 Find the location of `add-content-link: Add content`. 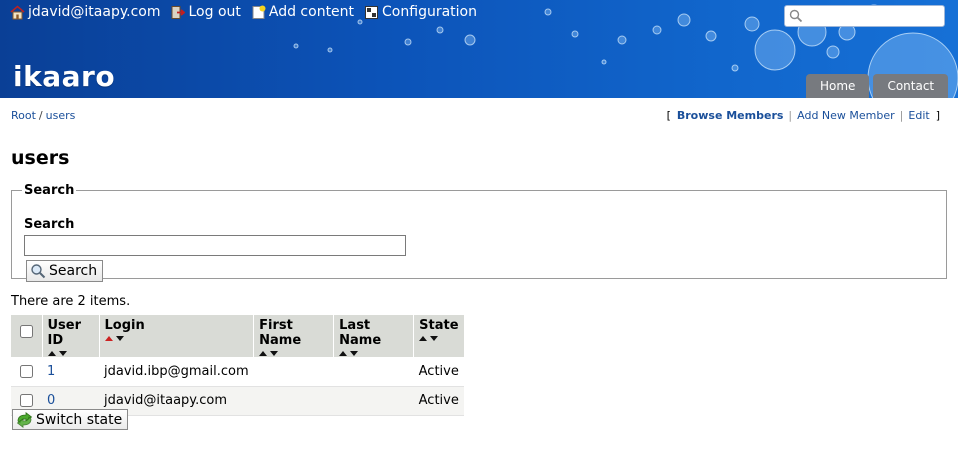

add-content-link: Add content is located at coordinates (302, 12).